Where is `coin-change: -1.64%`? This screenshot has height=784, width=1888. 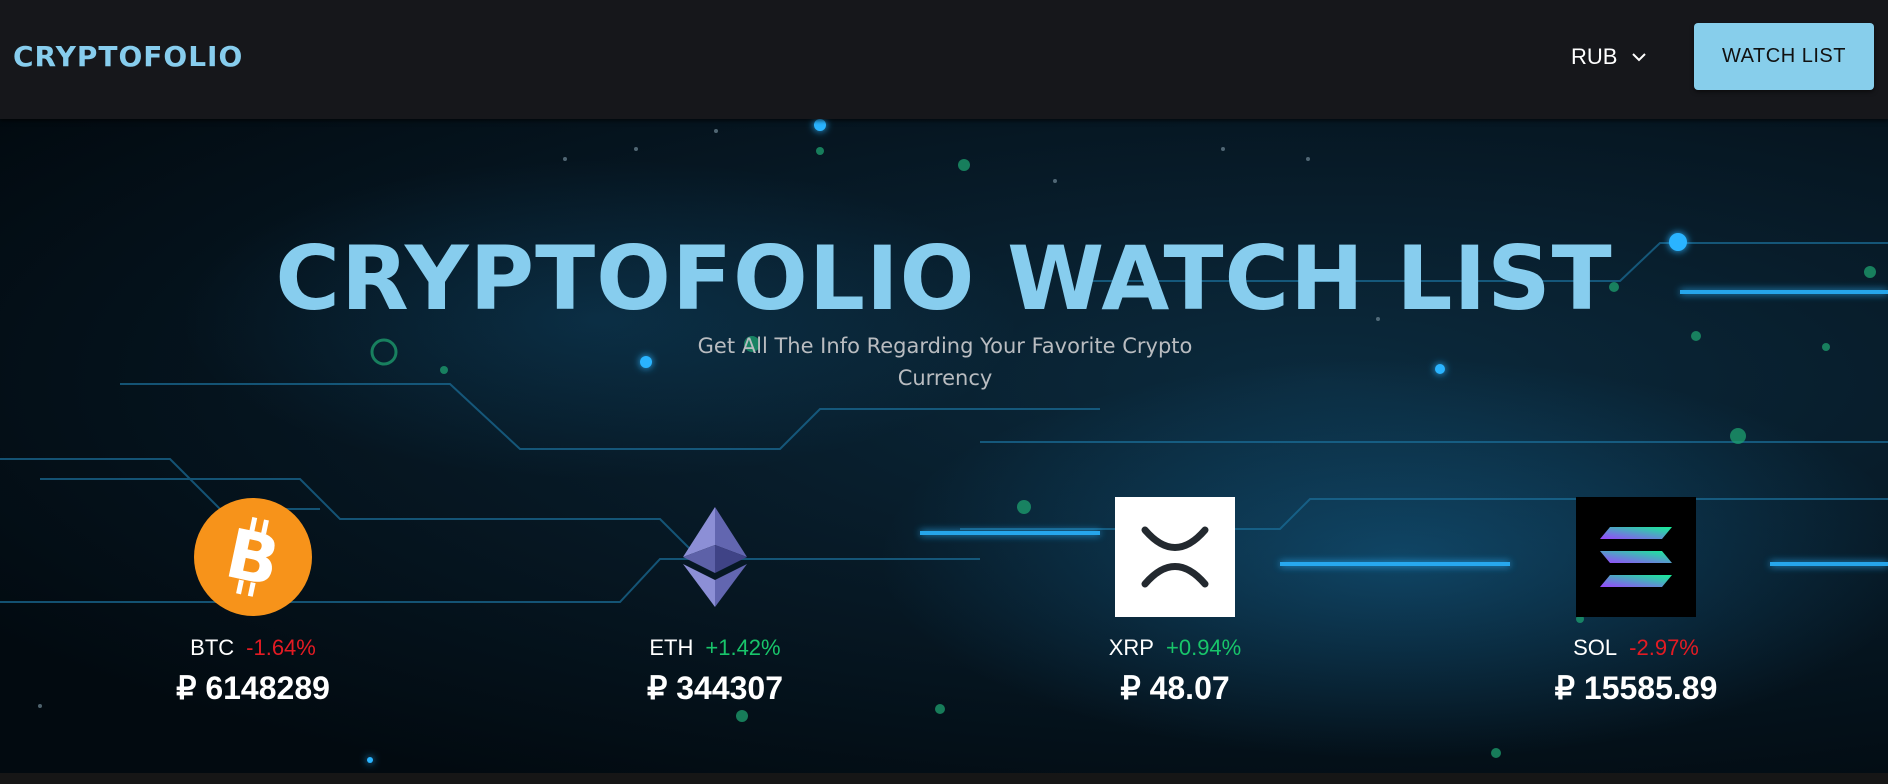
coin-change: -1.64% is located at coordinates (281, 647).